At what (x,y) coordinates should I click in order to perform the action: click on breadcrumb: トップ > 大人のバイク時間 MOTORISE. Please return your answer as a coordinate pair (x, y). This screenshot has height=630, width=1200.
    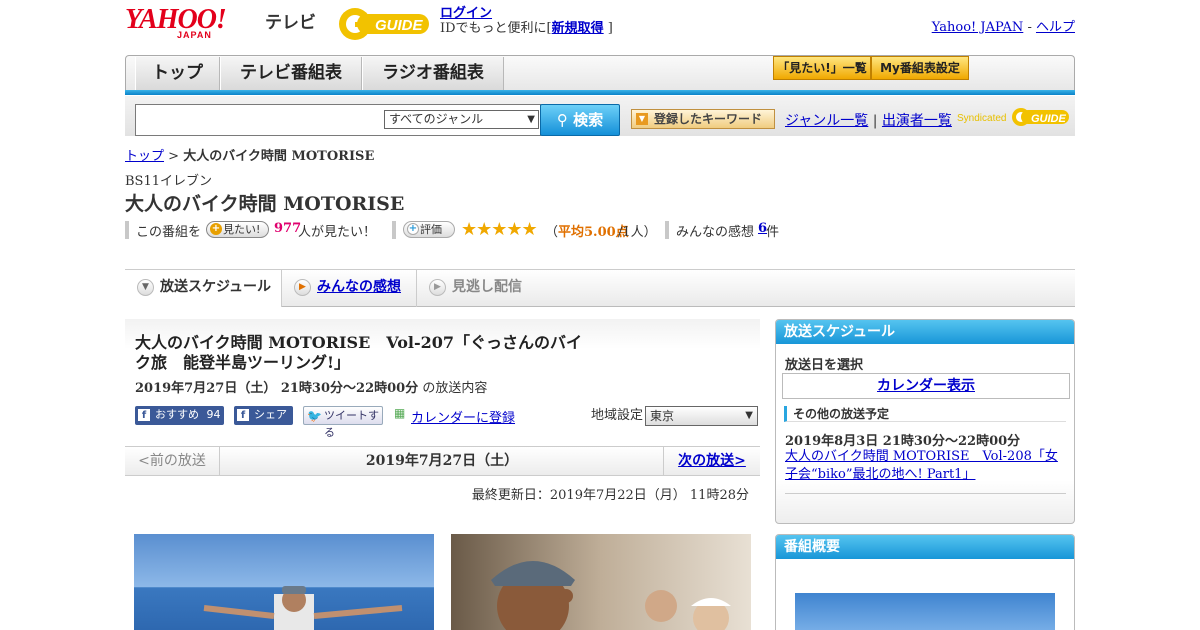
    Looking at the image, I should click on (249, 154).